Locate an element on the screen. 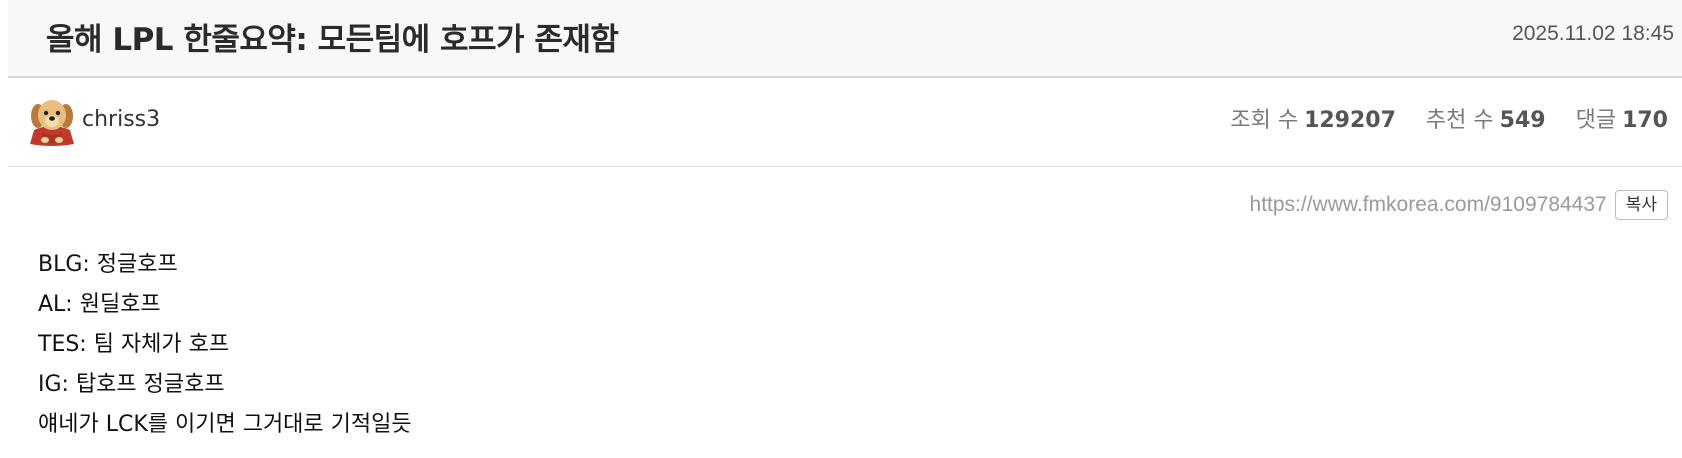  views-count: 129207 is located at coordinates (1350, 120).